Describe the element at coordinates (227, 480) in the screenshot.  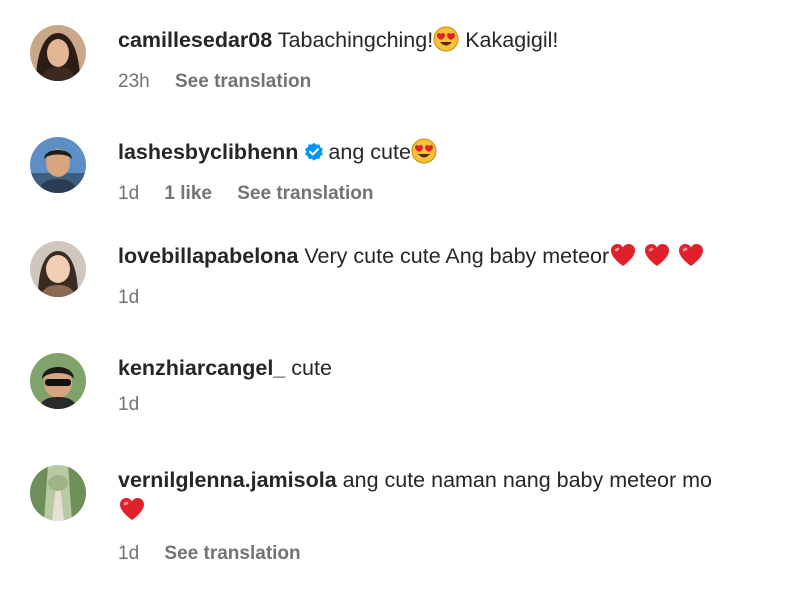
I see `username-link: vernilglenna.jamisola` at that location.